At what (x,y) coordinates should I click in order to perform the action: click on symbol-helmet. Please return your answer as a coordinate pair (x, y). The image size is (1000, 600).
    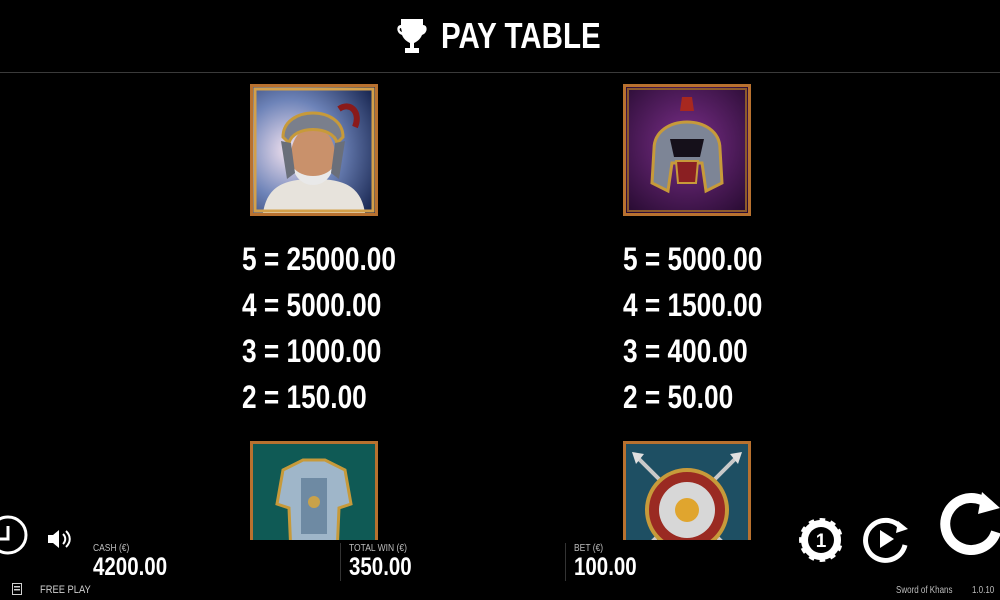
    Looking at the image, I should click on (687, 150).